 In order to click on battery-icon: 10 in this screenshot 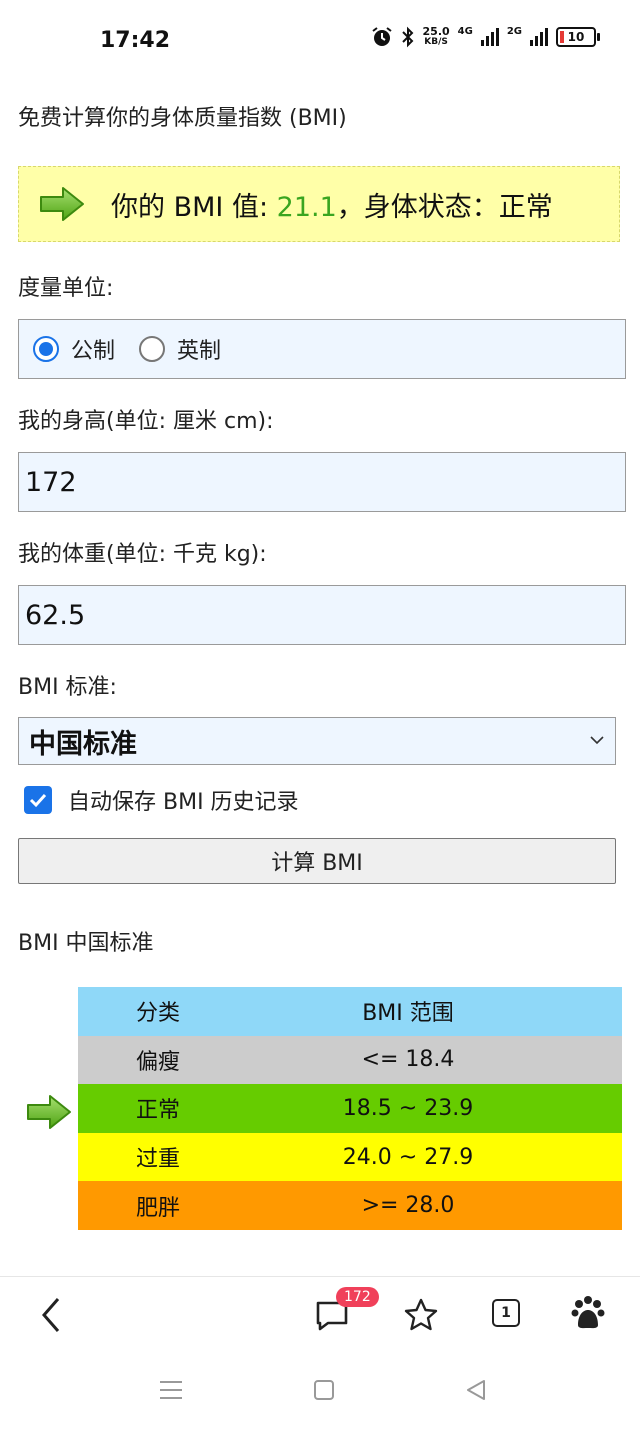, I will do `click(578, 37)`.